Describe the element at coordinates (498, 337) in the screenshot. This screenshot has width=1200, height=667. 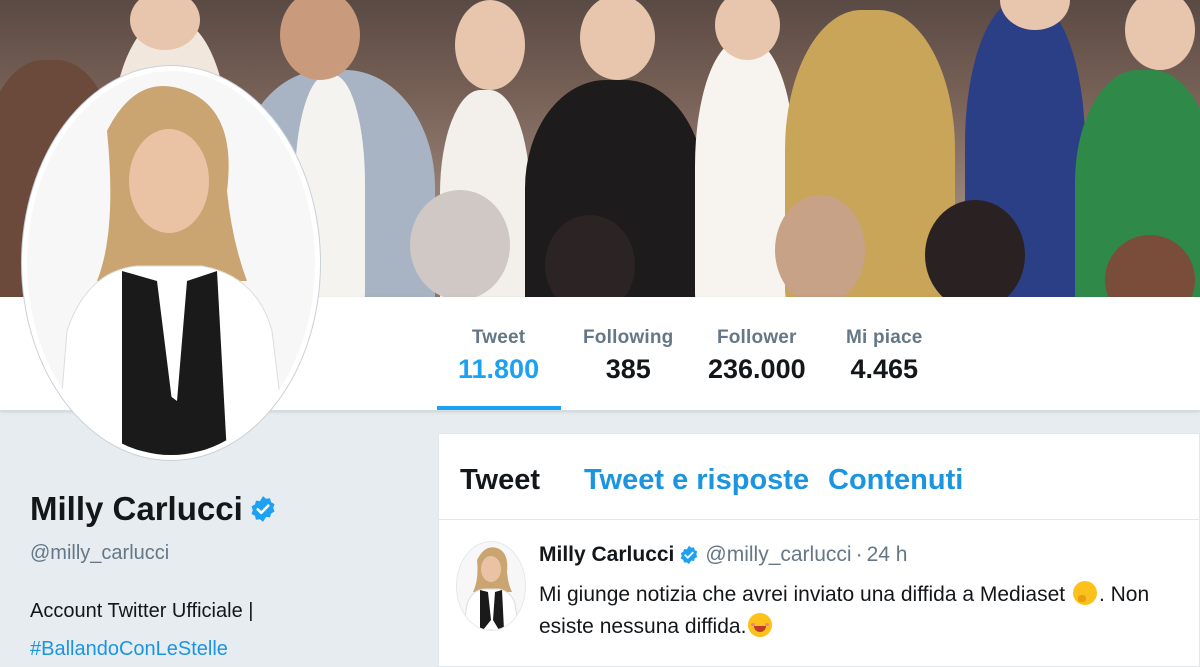
I see `stat-label: Tweet` at that location.